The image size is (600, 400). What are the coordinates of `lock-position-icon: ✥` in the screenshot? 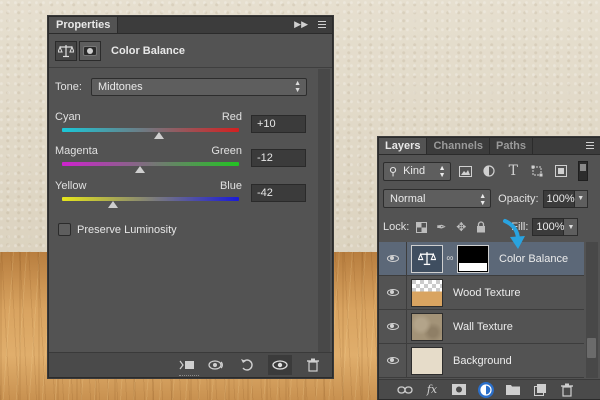 It's located at (461, 227).